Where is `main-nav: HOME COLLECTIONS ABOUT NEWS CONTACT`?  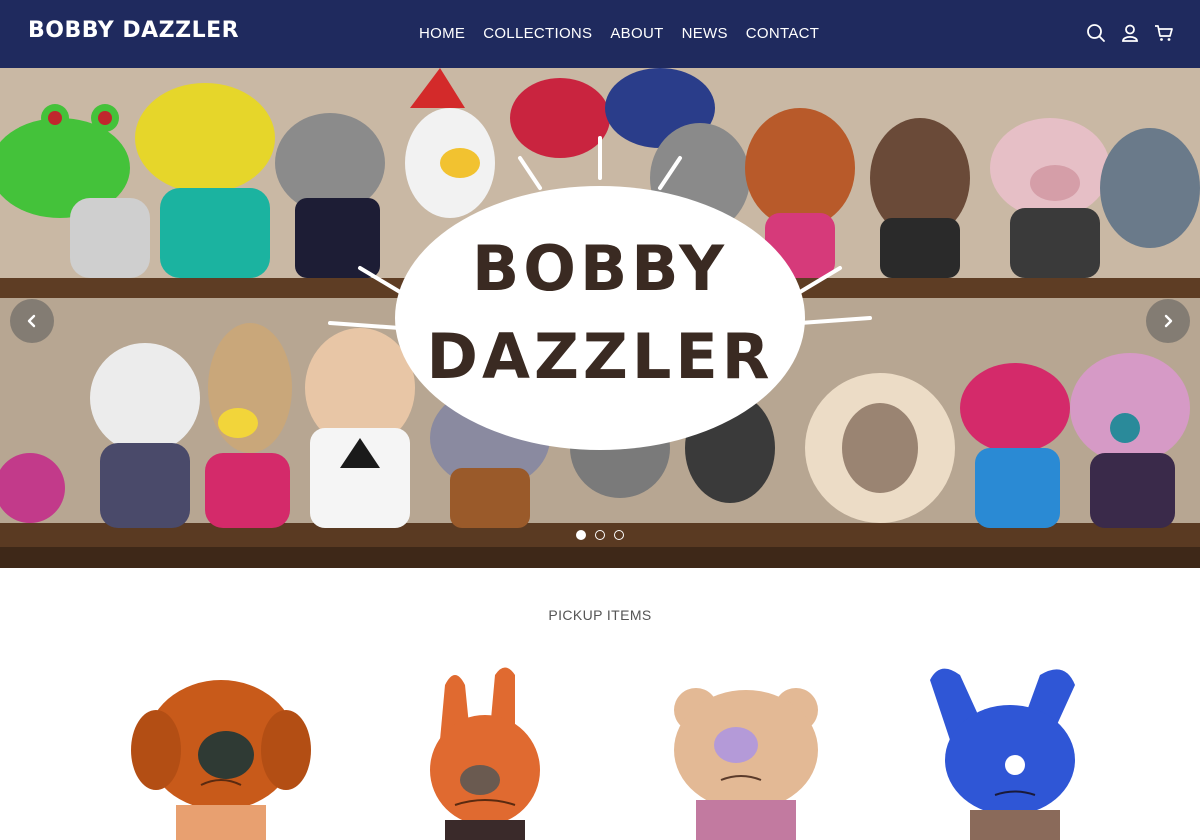 main-nav: HOME COLLECTIONS ABOUT NEWS CONTACT is located at coordinates (619, 33).